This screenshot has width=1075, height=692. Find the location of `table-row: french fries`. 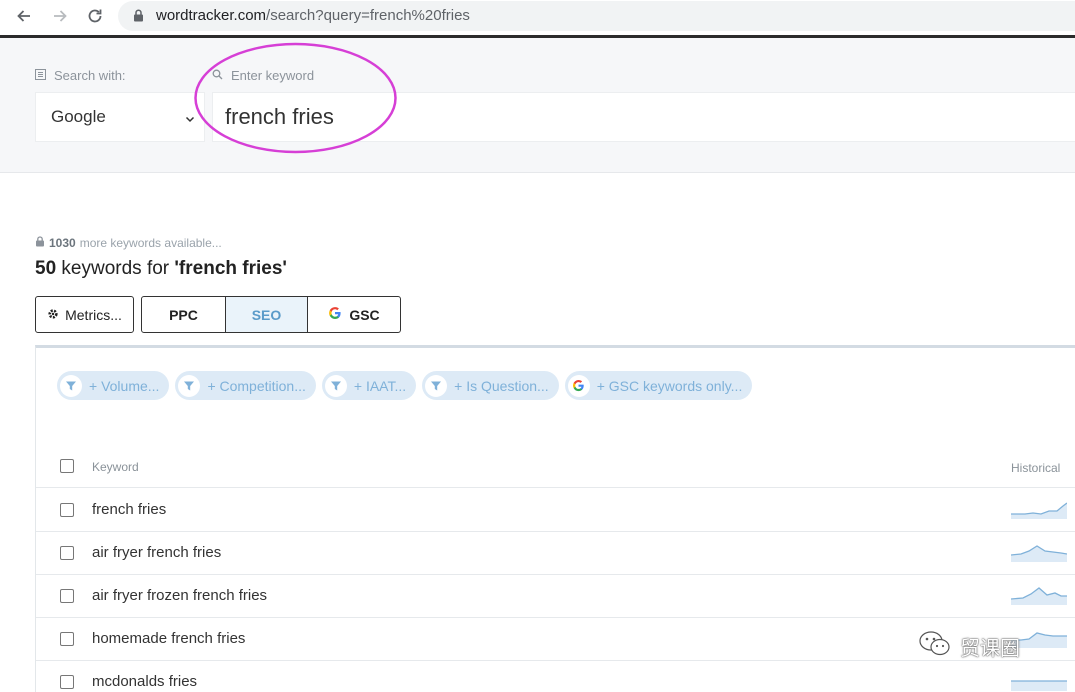

table-row: french fries is located at coordinates (555, 510).